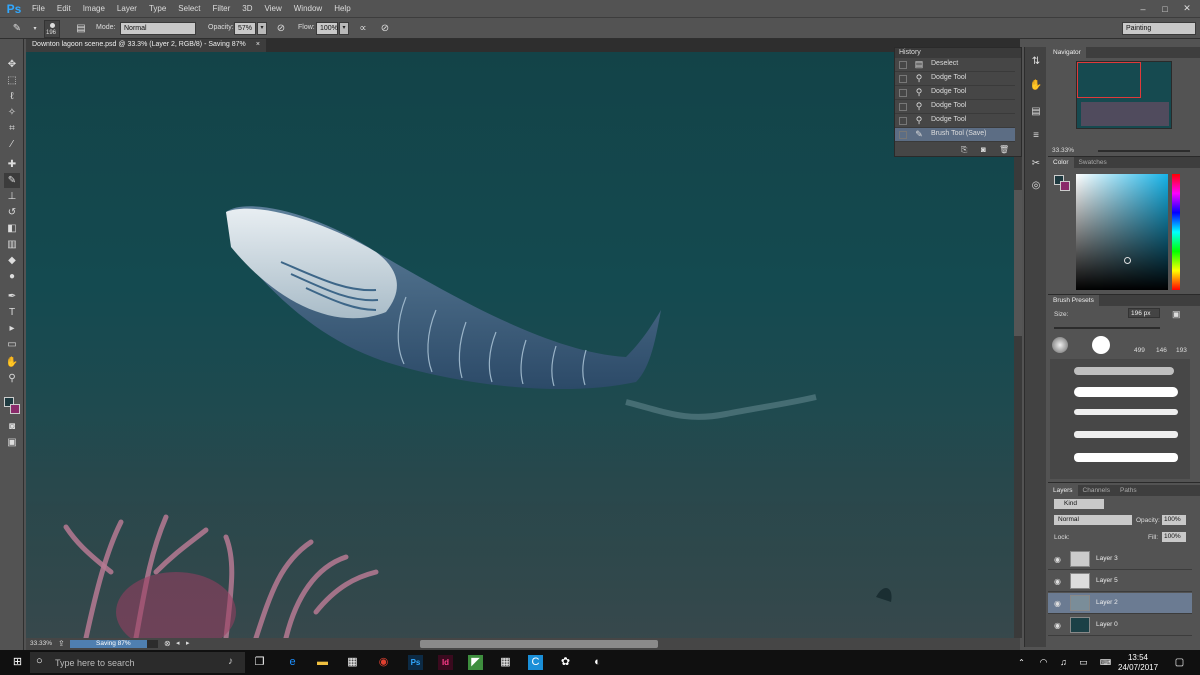 Image resolution: width=1200 pixels, height=675 pixels. What do you see at coordinates (292, 662) in the screenshot?
I see `edge-icon: e` at bounding box center [292, 662].